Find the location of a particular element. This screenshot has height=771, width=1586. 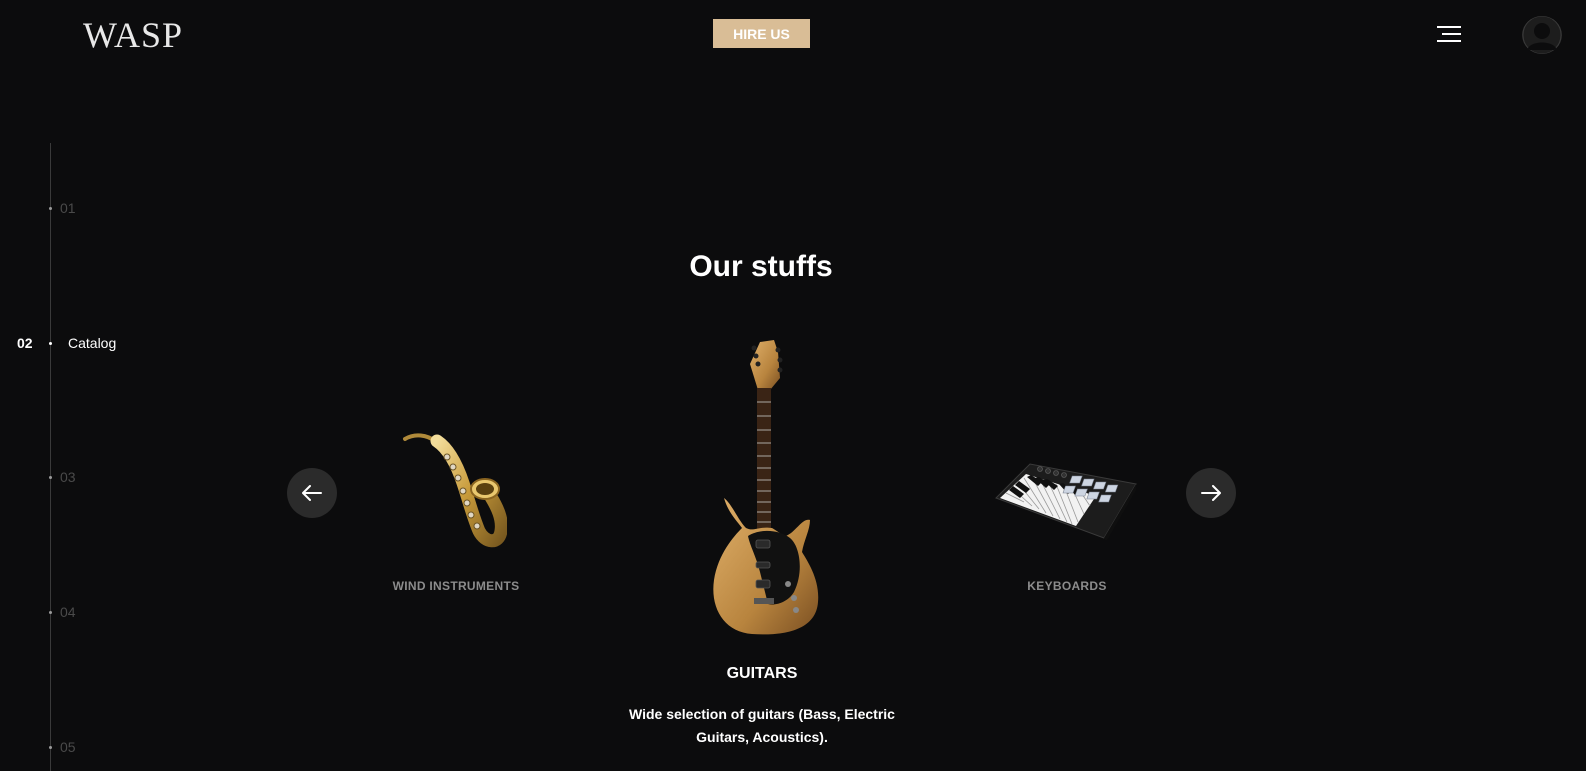

timeline-item-02: 02 Catalog is located at coordinates (100, 343).